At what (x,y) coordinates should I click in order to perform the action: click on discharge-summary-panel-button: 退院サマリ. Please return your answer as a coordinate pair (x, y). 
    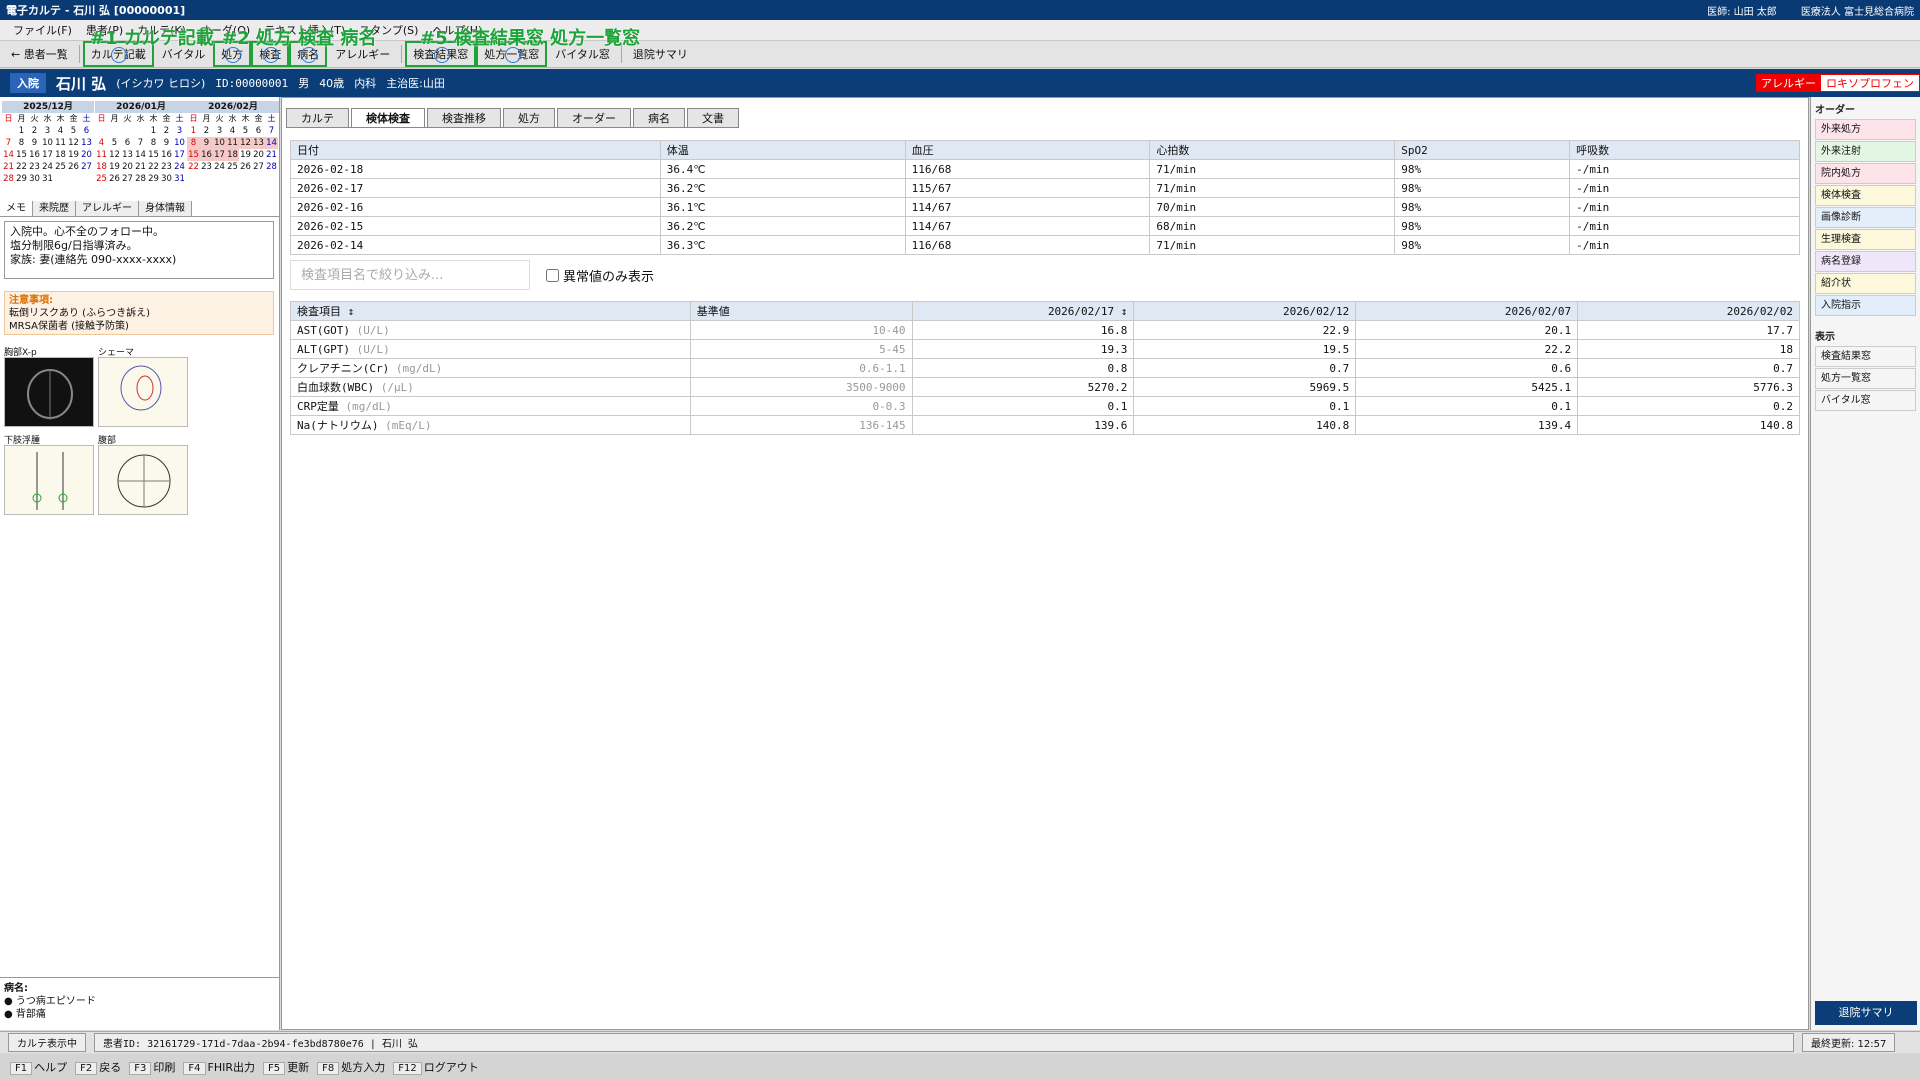
    Looking at the image, I should click on (1866, 1013).